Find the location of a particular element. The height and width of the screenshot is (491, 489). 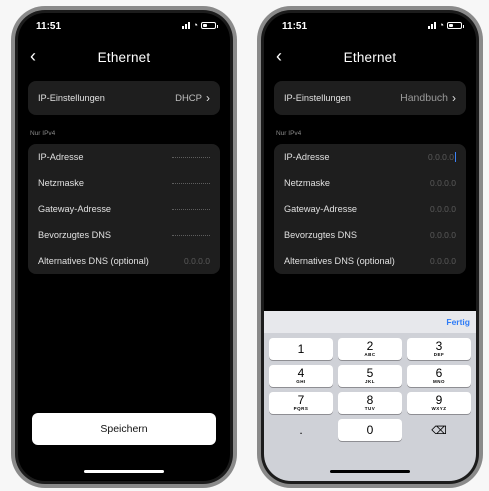

key-3: 3 DEF is located at coordinates (439, 349).